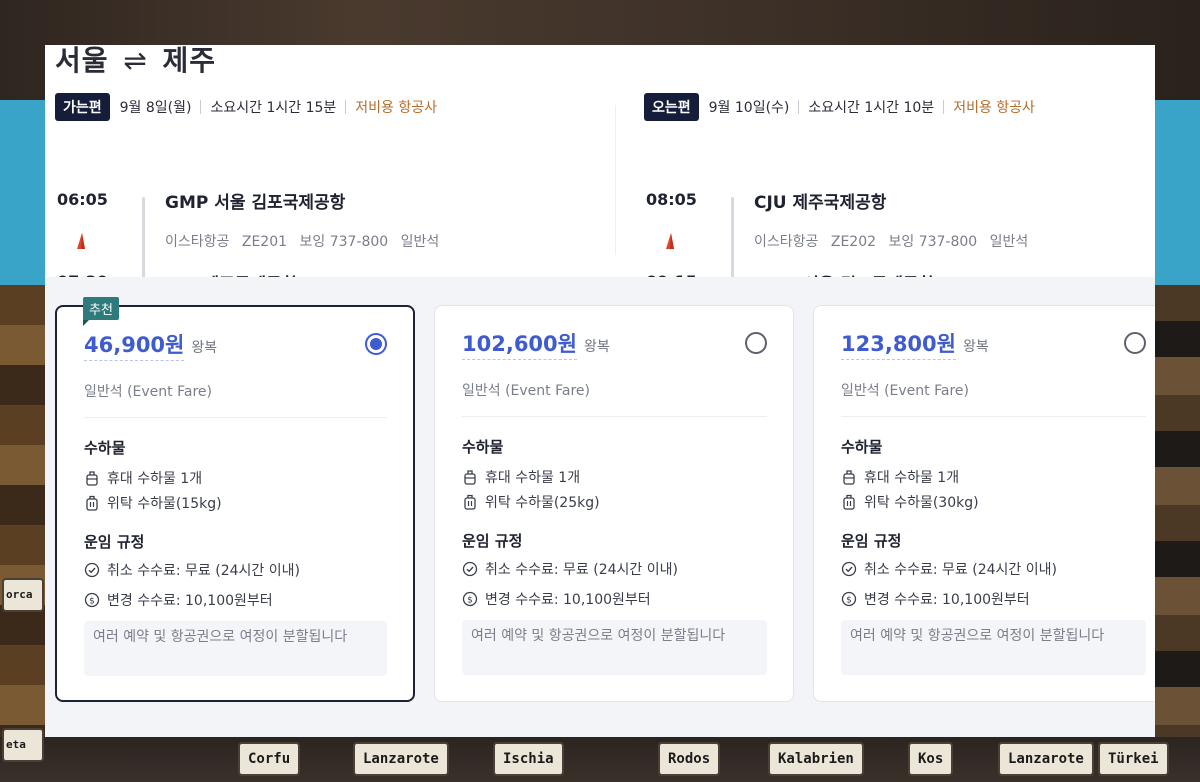  What do you see at coordinates (23, 595) in the screenshot?
I see `background-sign: orca` at bounding box center [23, 595].